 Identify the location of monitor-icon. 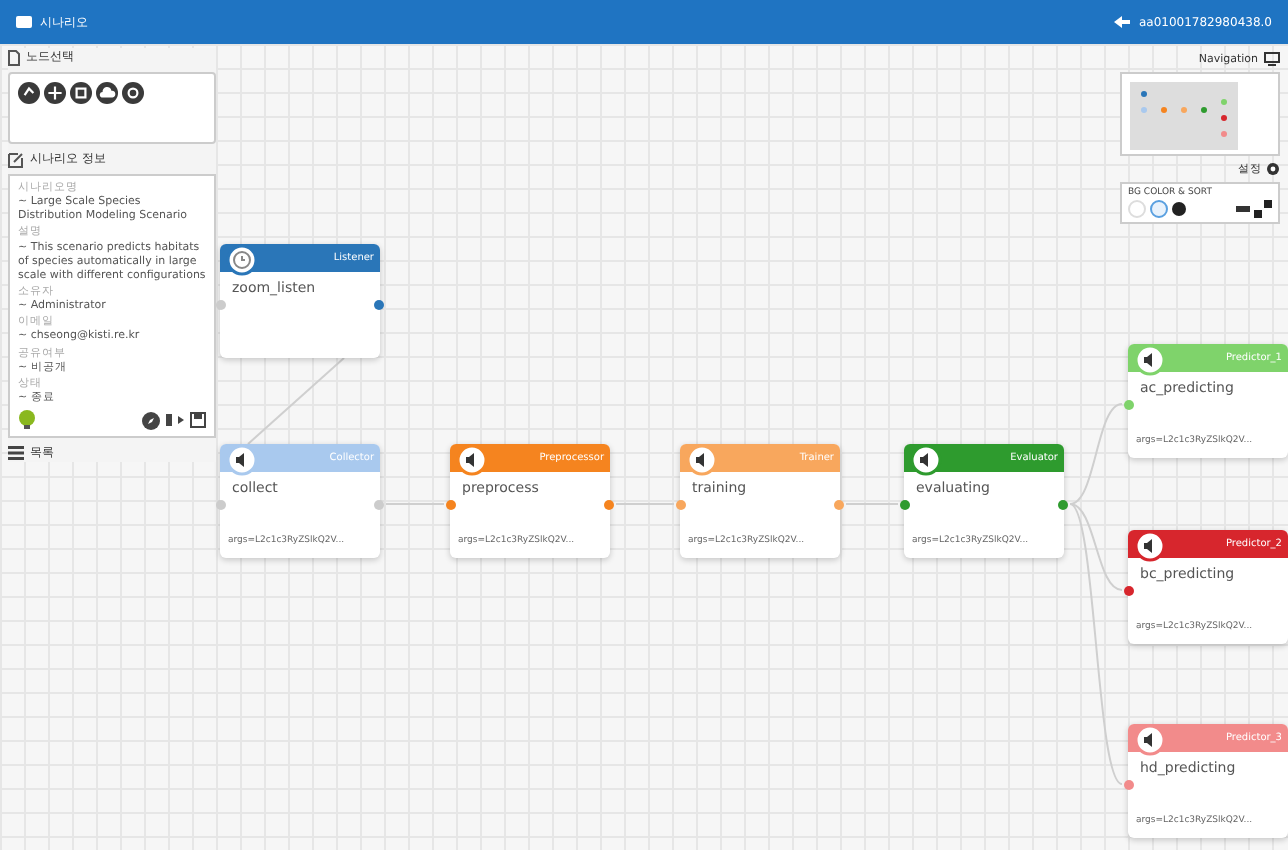
(1272, 59).